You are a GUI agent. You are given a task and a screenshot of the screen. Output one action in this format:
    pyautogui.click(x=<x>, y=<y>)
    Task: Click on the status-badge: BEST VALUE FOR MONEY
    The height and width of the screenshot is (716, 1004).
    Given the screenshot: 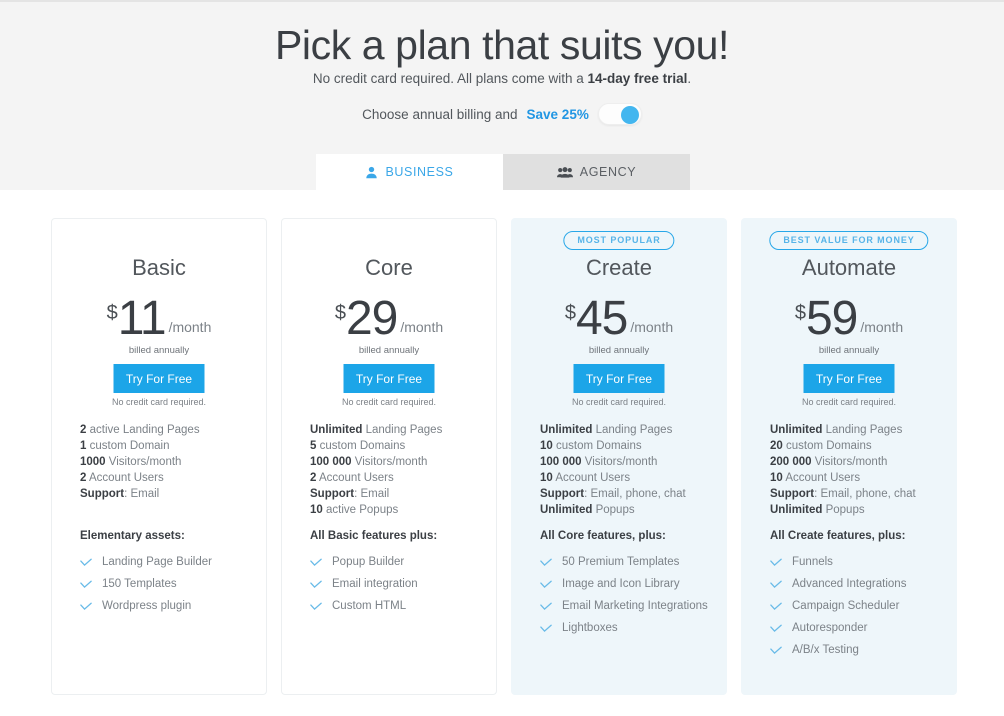 What is the action you would take?
    pyautogui.click(x=849, y=240)
    